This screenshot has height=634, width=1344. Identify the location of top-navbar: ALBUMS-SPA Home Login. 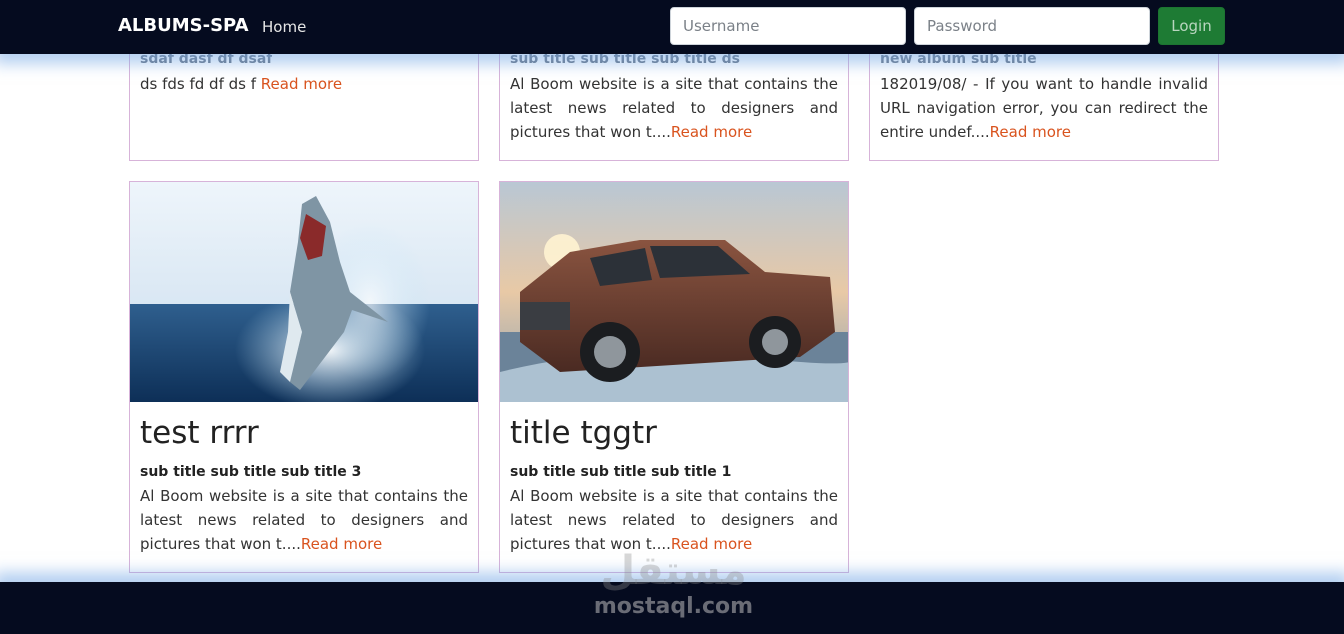
(672, 27).